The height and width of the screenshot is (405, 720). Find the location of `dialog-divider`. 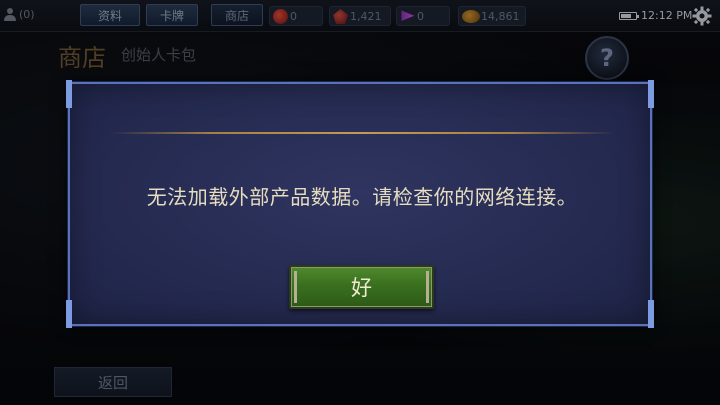

dialog-divider is located at coordinates (362, 133).